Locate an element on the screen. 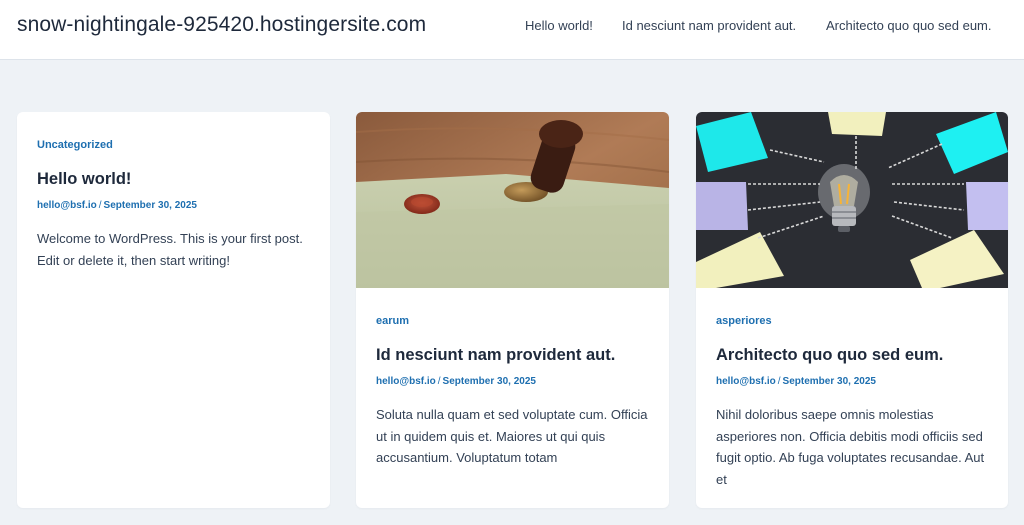  post-thumbnail-wax-seal is located at coordinates (512, 200).